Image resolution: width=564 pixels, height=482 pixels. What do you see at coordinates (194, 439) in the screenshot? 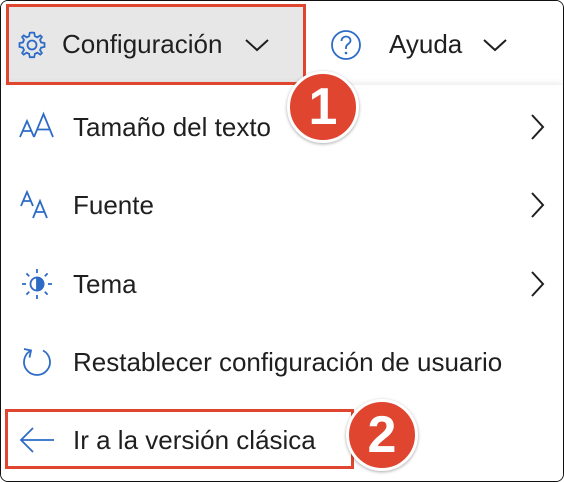
I see `menu-item-label: Ir a la versión clásica` at bounding box center [194, 439].